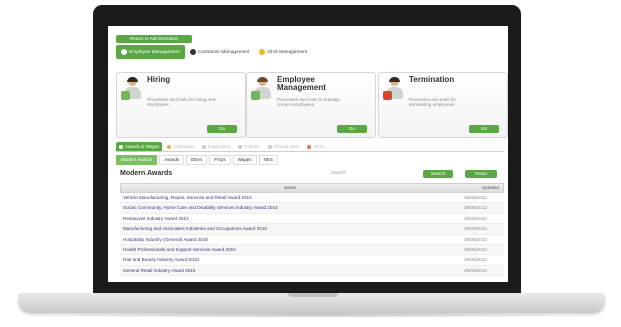 The width and height of the screenshot is (621, 327). Describe the element at coordinates (222, 129) in the screenshot. I see `hiring-go-button: Go` at that location.